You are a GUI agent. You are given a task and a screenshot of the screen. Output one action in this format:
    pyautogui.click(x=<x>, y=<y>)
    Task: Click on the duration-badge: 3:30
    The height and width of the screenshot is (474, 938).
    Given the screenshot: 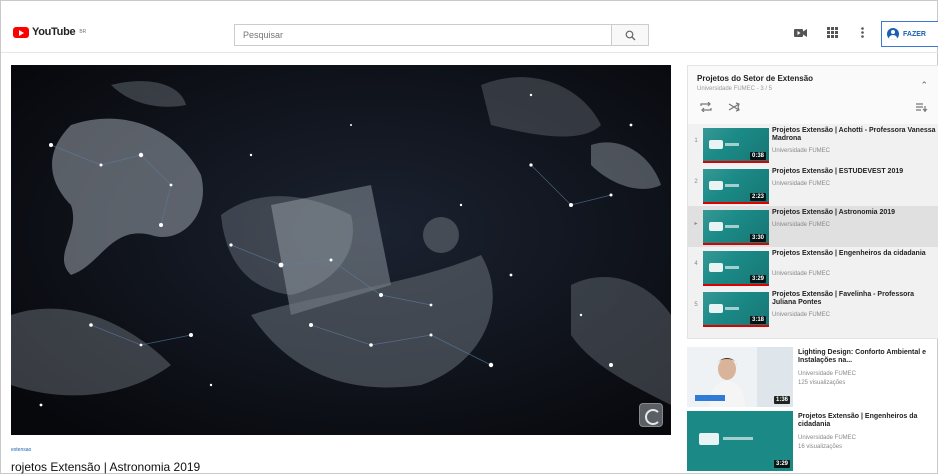 What is the action you would take?
    pyautogui.click(x=757, y=238)
    